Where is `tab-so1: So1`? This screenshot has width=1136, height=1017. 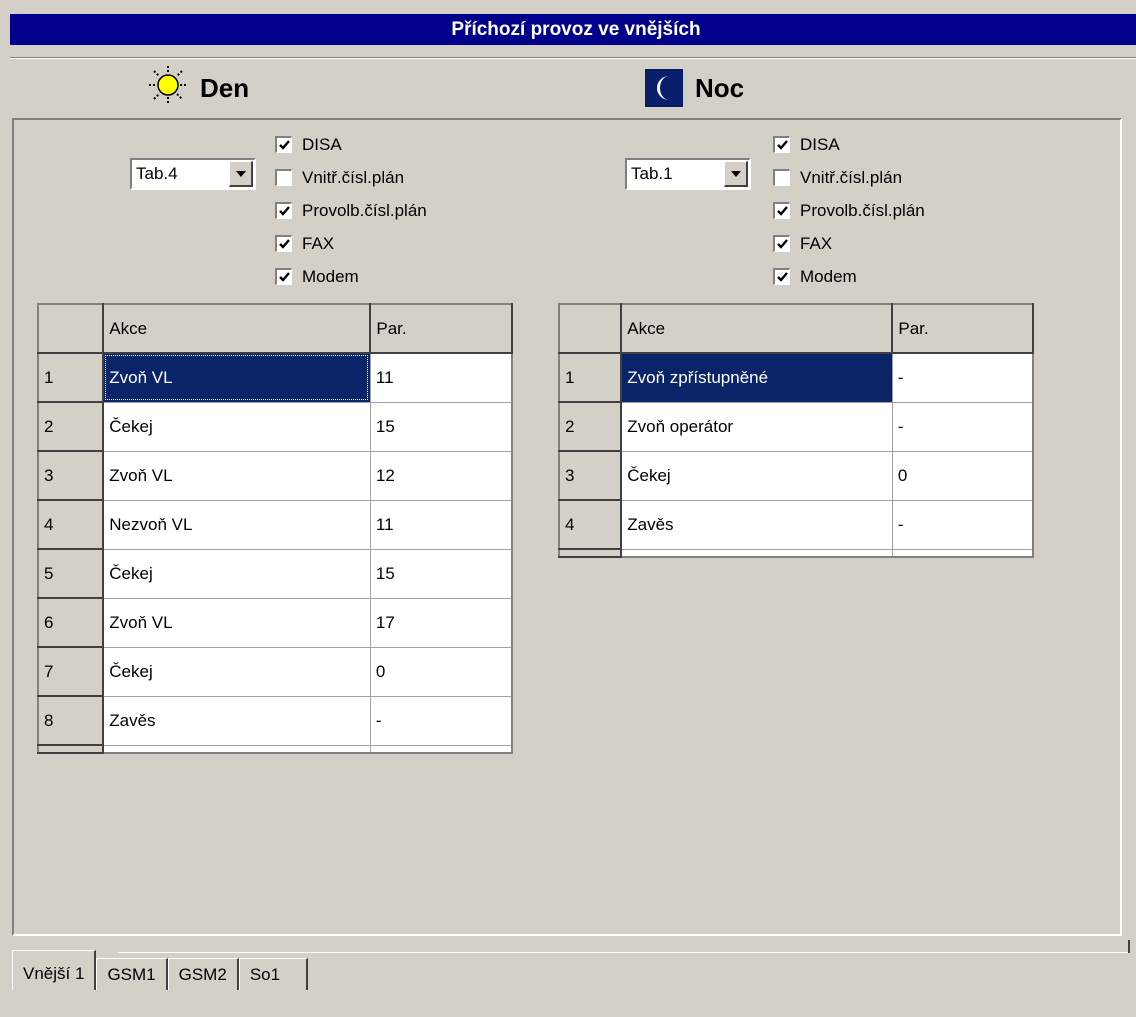 tab-so1: So1 is located at coordinates (273, 974).